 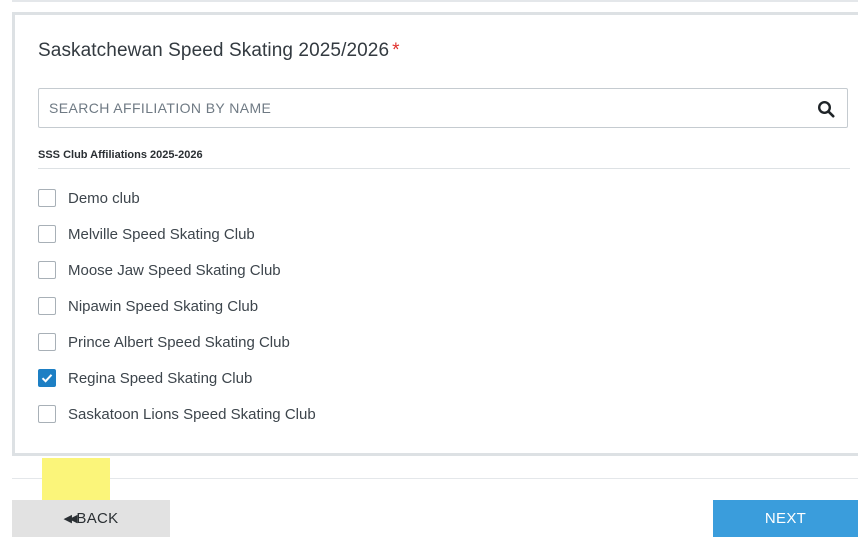 I want to click on section-divider, so click(x=444, y=168).